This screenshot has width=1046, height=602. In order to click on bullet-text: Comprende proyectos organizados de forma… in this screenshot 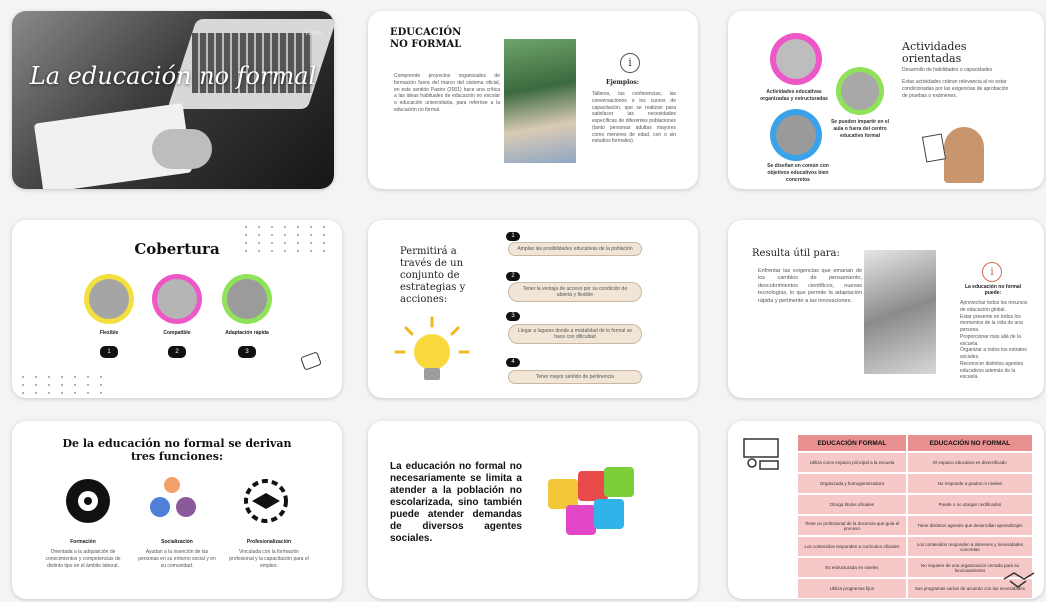, I will do `click(447, 93)`.